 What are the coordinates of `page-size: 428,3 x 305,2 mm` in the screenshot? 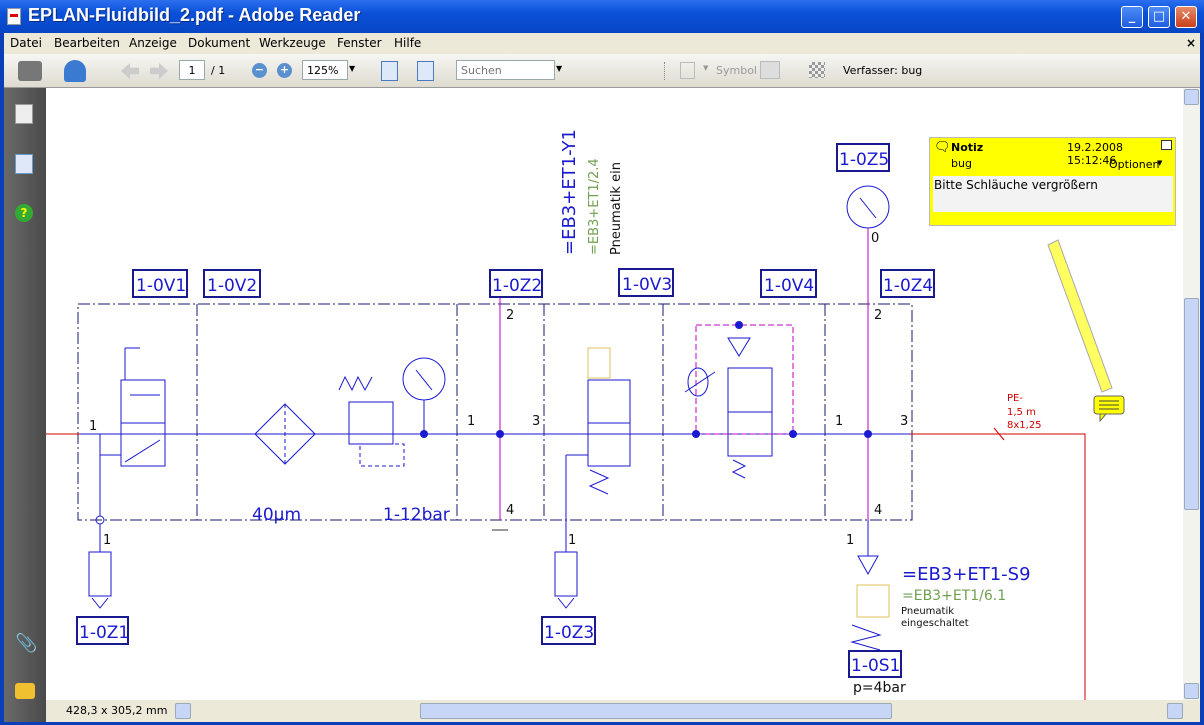 It's located at (117, 710).